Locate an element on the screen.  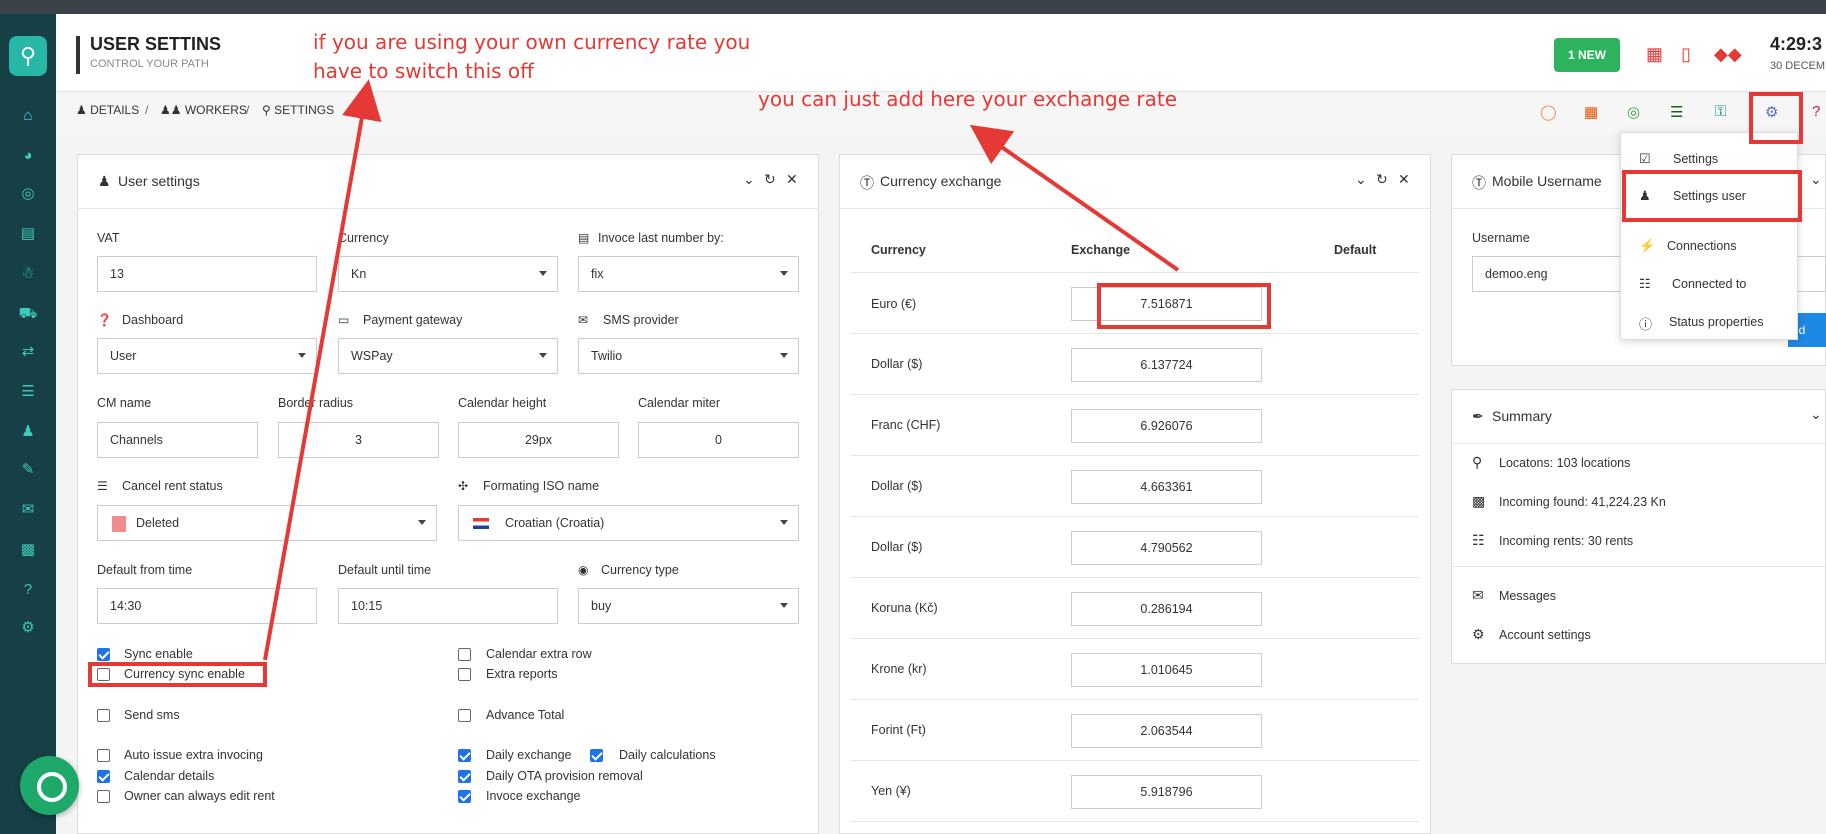
arrow-to-exchange-note is located at coordinates (1074, 198).